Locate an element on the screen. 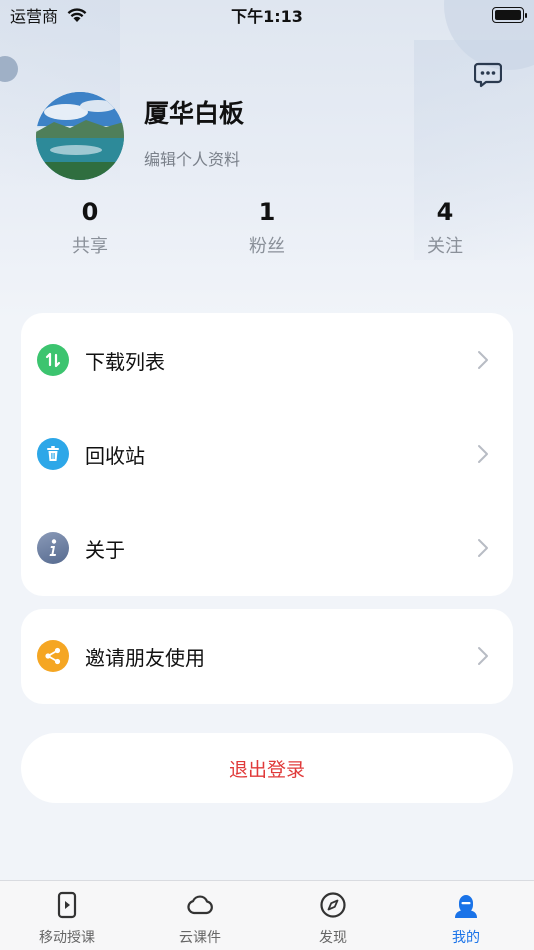  message-icon is located at coordinates (488, 75).